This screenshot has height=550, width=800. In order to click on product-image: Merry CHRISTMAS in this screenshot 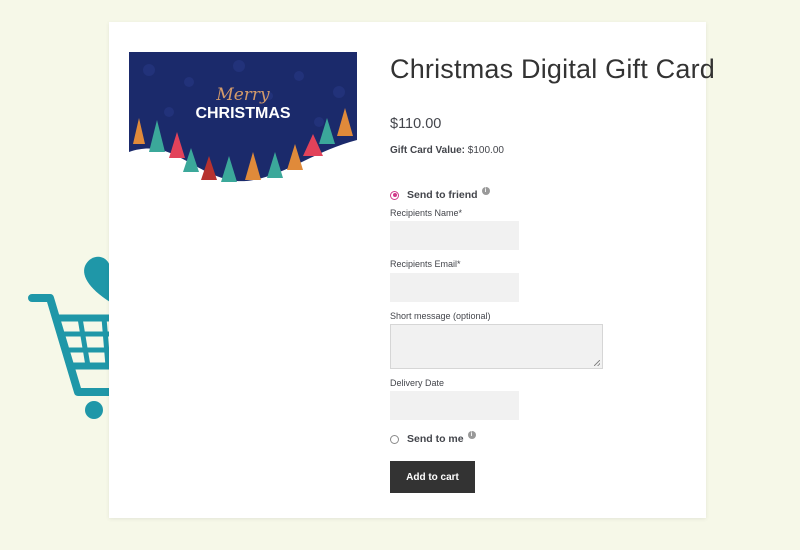, I will do `click(243, 120)`.